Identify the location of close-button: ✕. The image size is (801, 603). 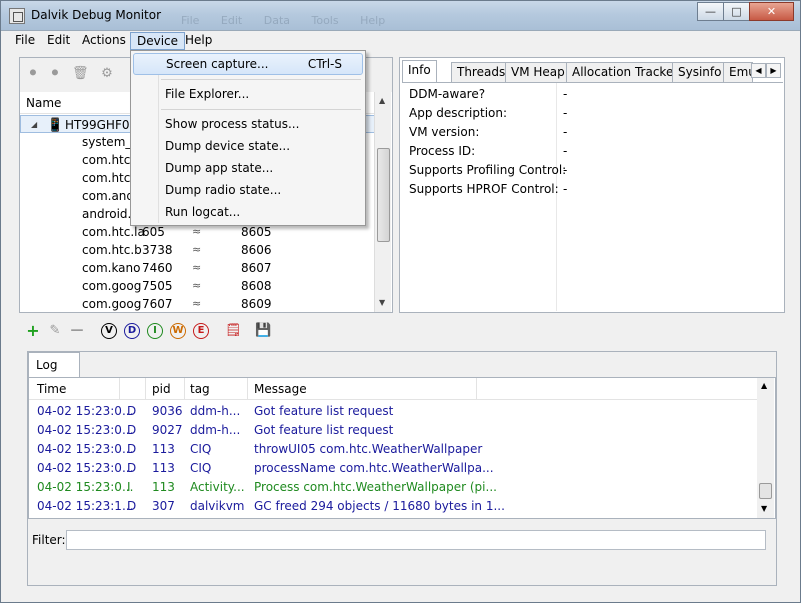
(771, 11).